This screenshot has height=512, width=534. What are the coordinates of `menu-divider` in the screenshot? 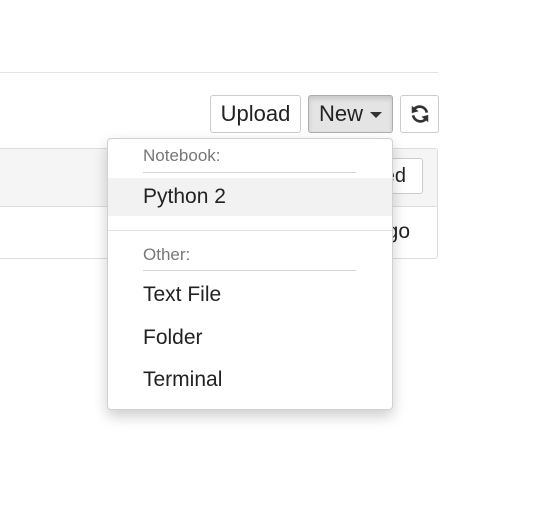 It's located at (250, 230).